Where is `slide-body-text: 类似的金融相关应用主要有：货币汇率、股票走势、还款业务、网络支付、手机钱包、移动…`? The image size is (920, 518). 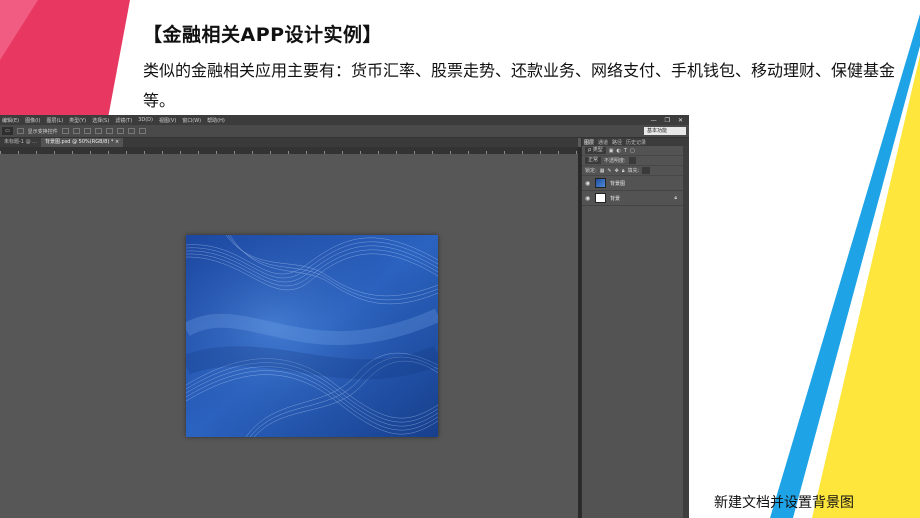 slide-body-text: 类似的金融相关应用主要有：货币汇率、股票走势、还款业务、网络支付、手机钱包、移动… is located at coordinates (519, 85).